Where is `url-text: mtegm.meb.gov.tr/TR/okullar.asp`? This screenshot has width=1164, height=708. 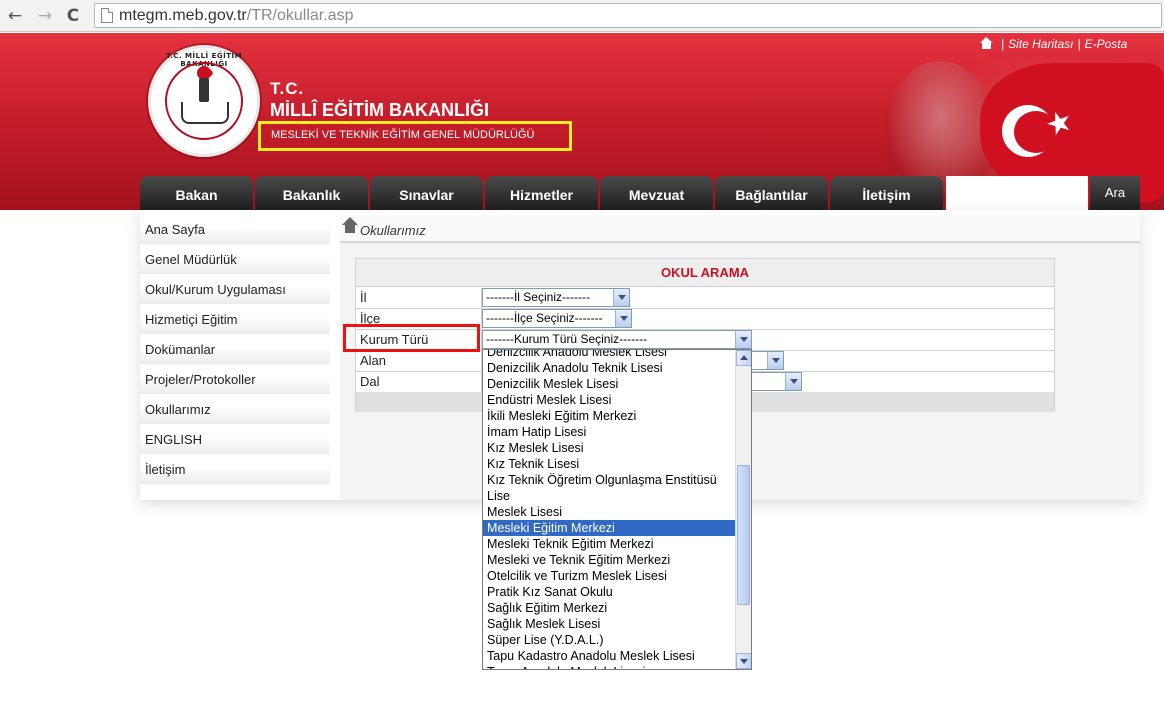
url-text: mtegm.meb.gov.tr/TR/okullar.asp is located at coordinates (236, 16).